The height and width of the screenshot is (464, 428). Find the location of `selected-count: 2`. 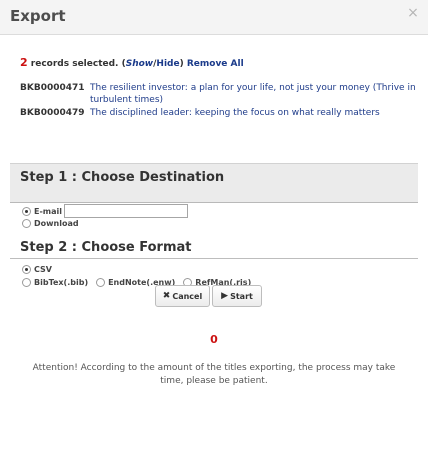

selected-count: 2 is located at coordinates (24, 62).